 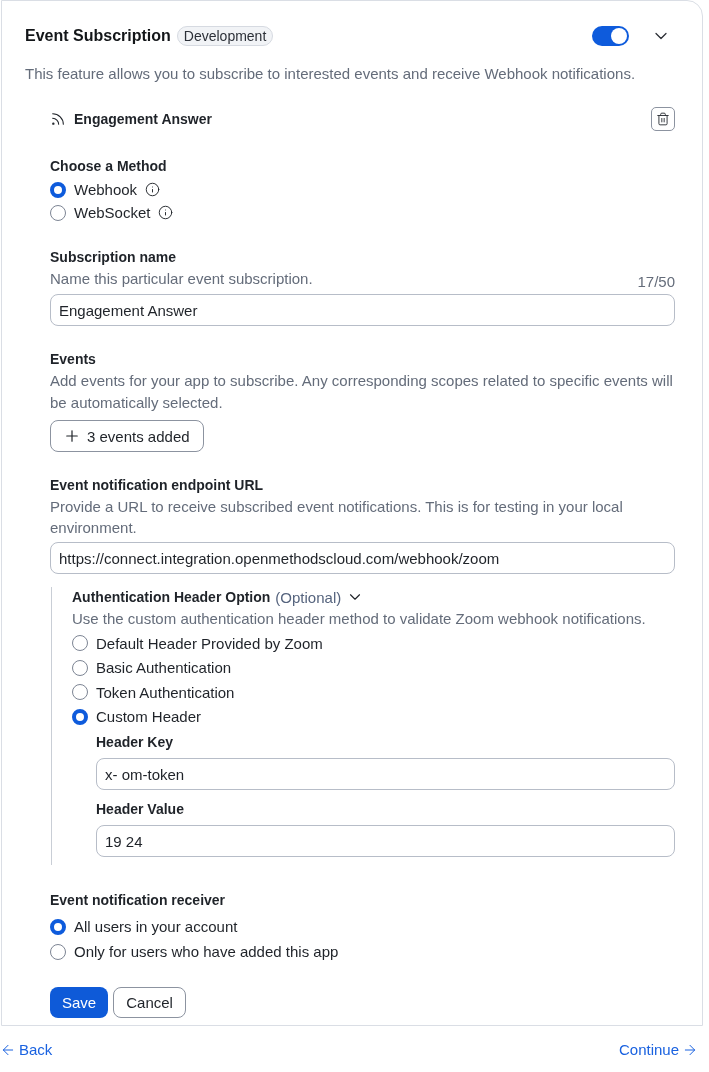 I want to click on radio-label: Default Header Provided by Zoom, so click(x=209, y=643).